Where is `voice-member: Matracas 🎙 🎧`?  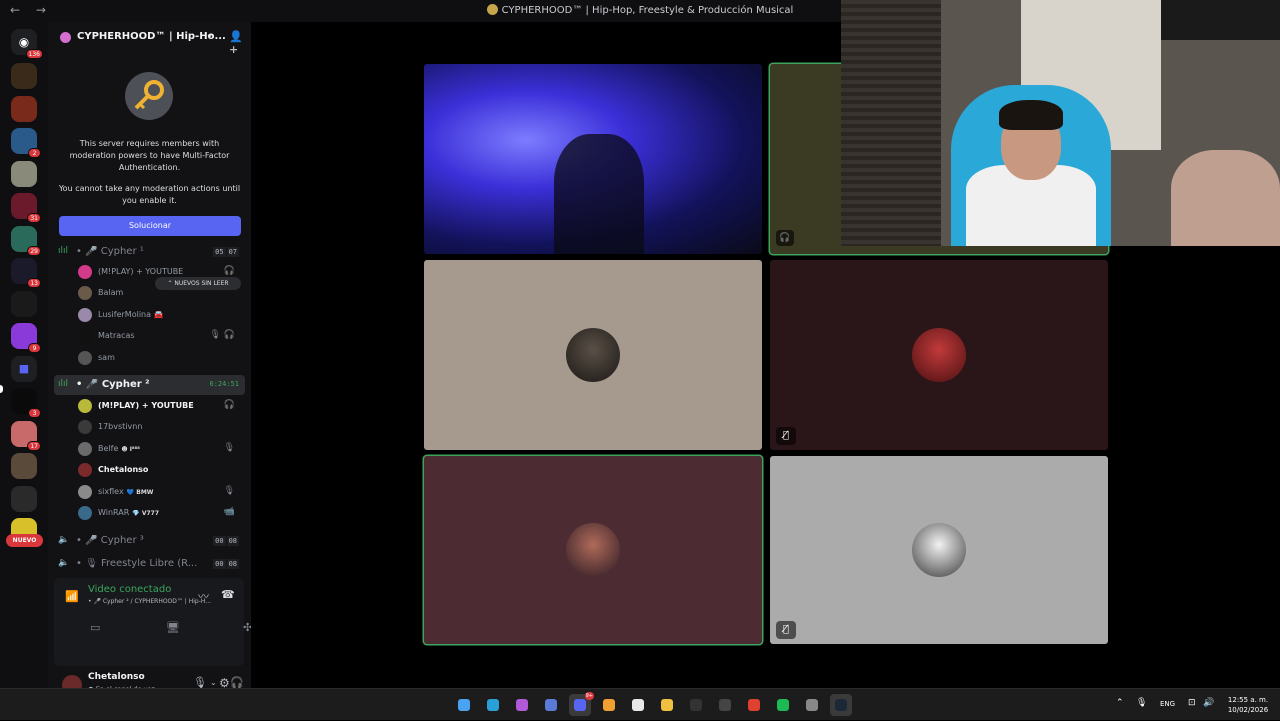
voice-member: Matracas 🎙 🎧 is located at coordinates (158, 336).